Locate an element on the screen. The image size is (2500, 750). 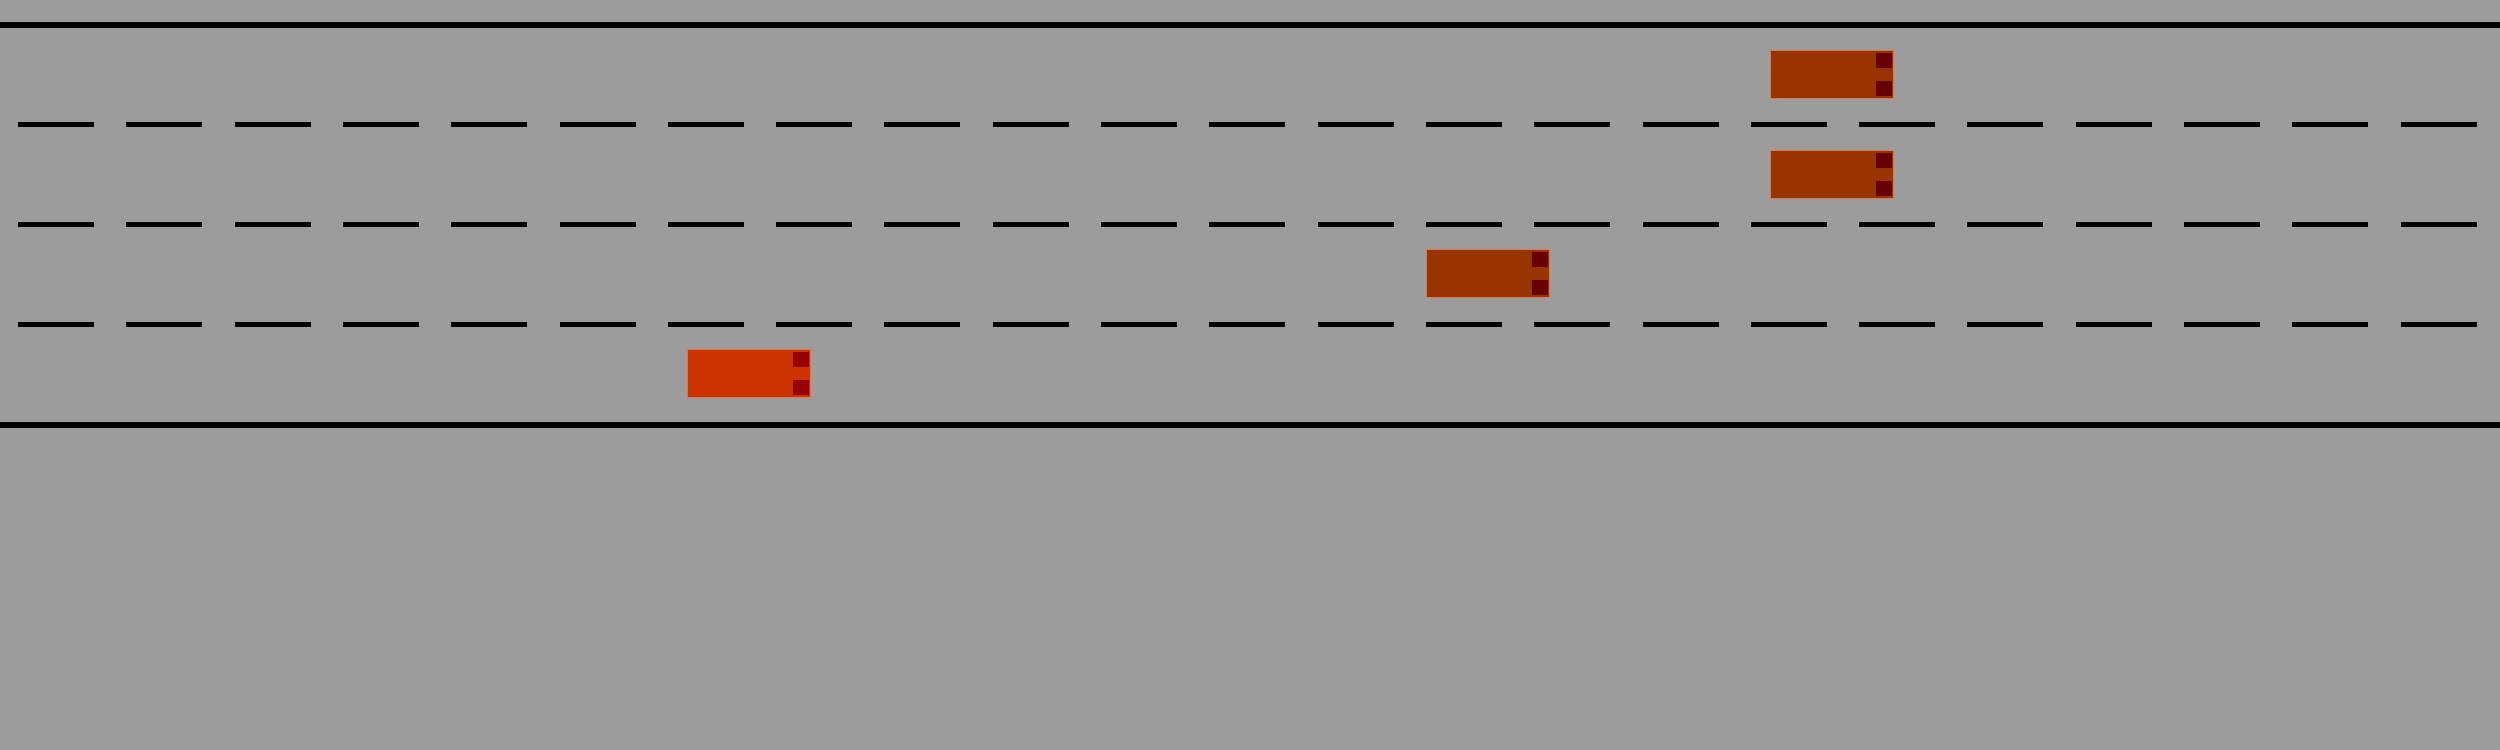
vehicle-lane-3-tail-light-top is located at coordinates (1540, 259).